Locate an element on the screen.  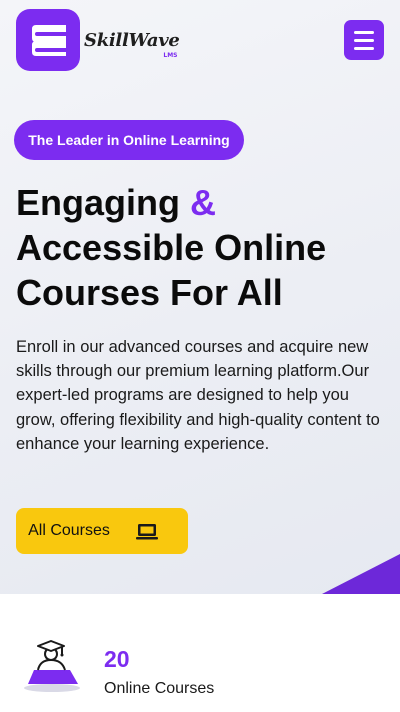
logo-text: SkillWave LMS is located at coordinates (132, 44).